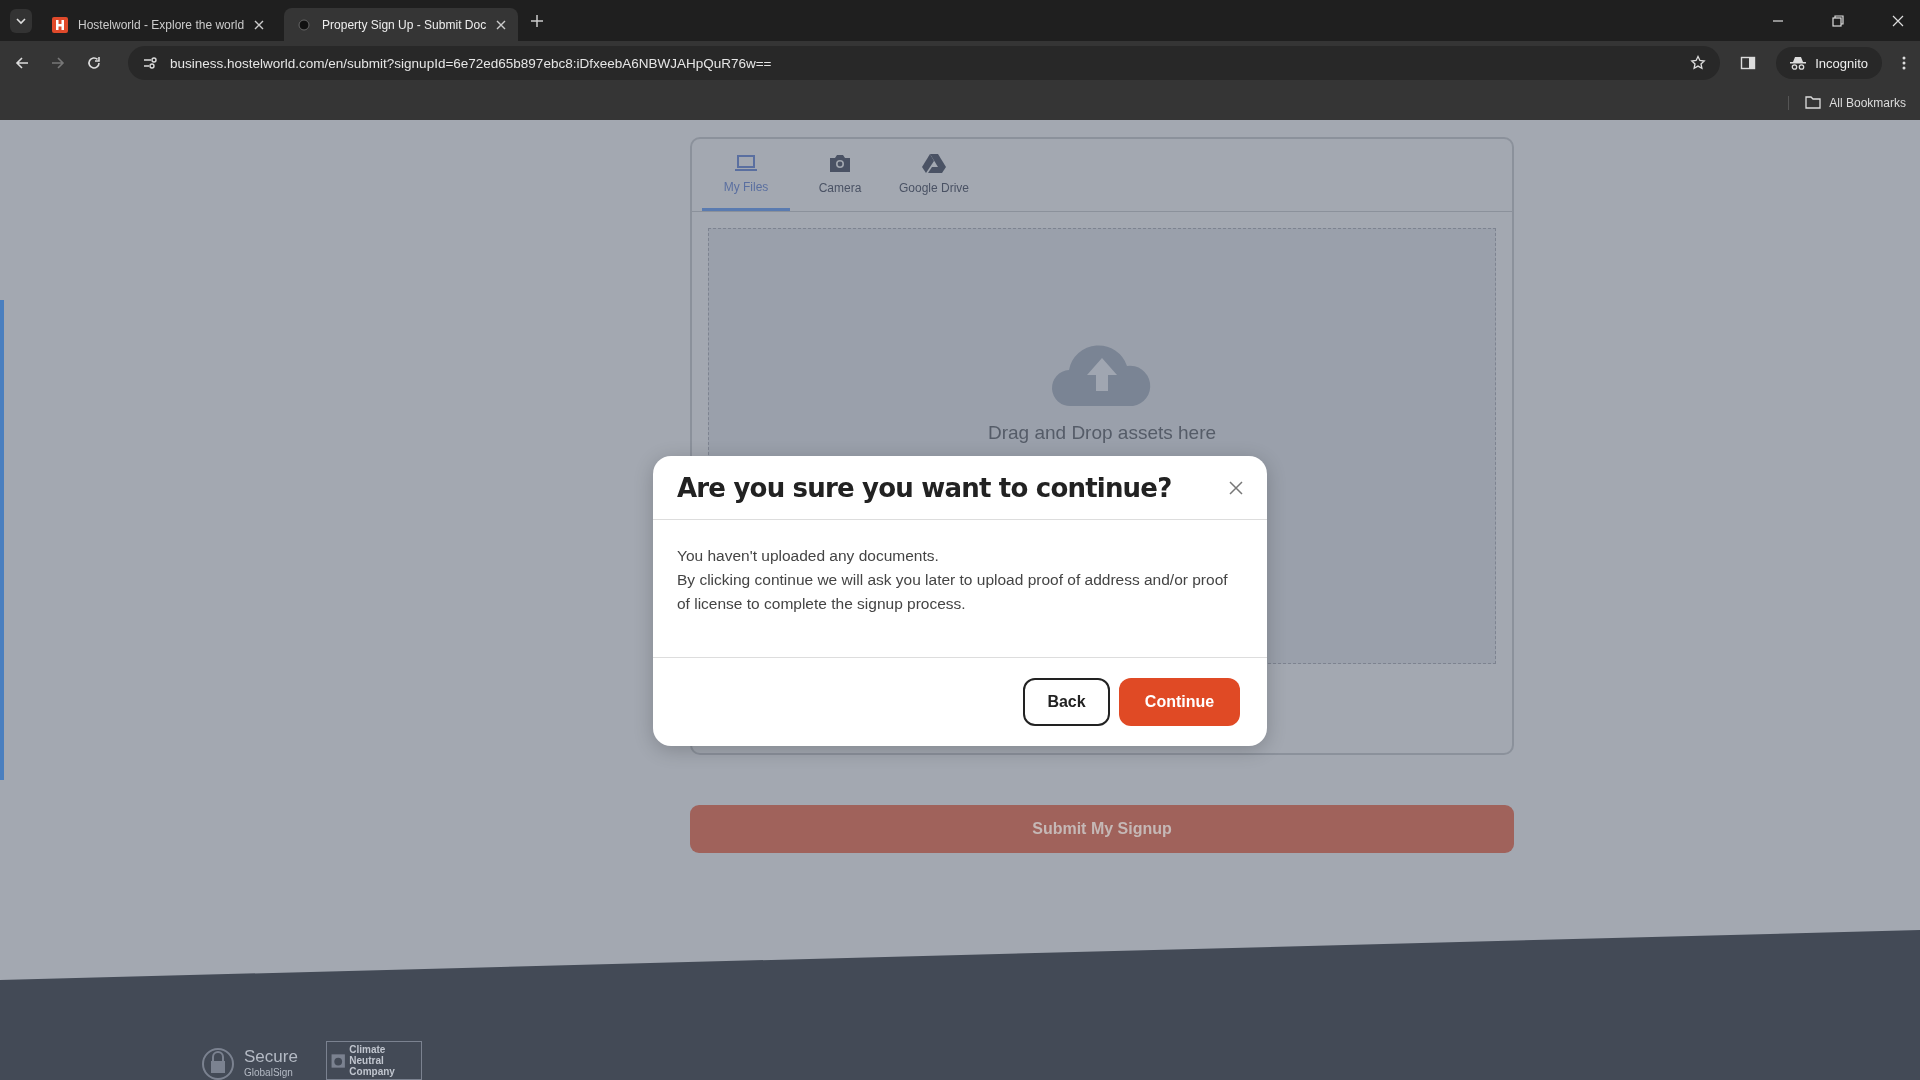 The image size is (1920, 1080). Describe the element at coordinates (1904, 63) in the screenshot. I see `menu-icon` at that location.